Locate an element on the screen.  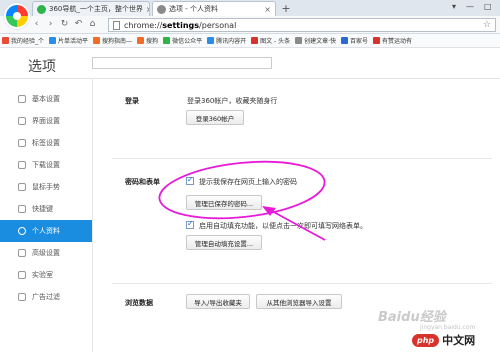
forward-icon: › is located at coordinates (50, 24).